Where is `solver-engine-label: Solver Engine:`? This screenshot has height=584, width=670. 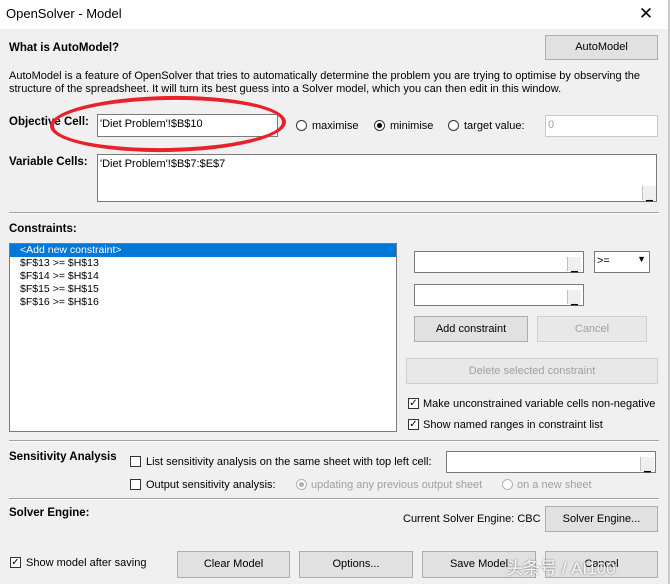
solver-engine-label: Solver Engine: is located at coordinates (49, 513).